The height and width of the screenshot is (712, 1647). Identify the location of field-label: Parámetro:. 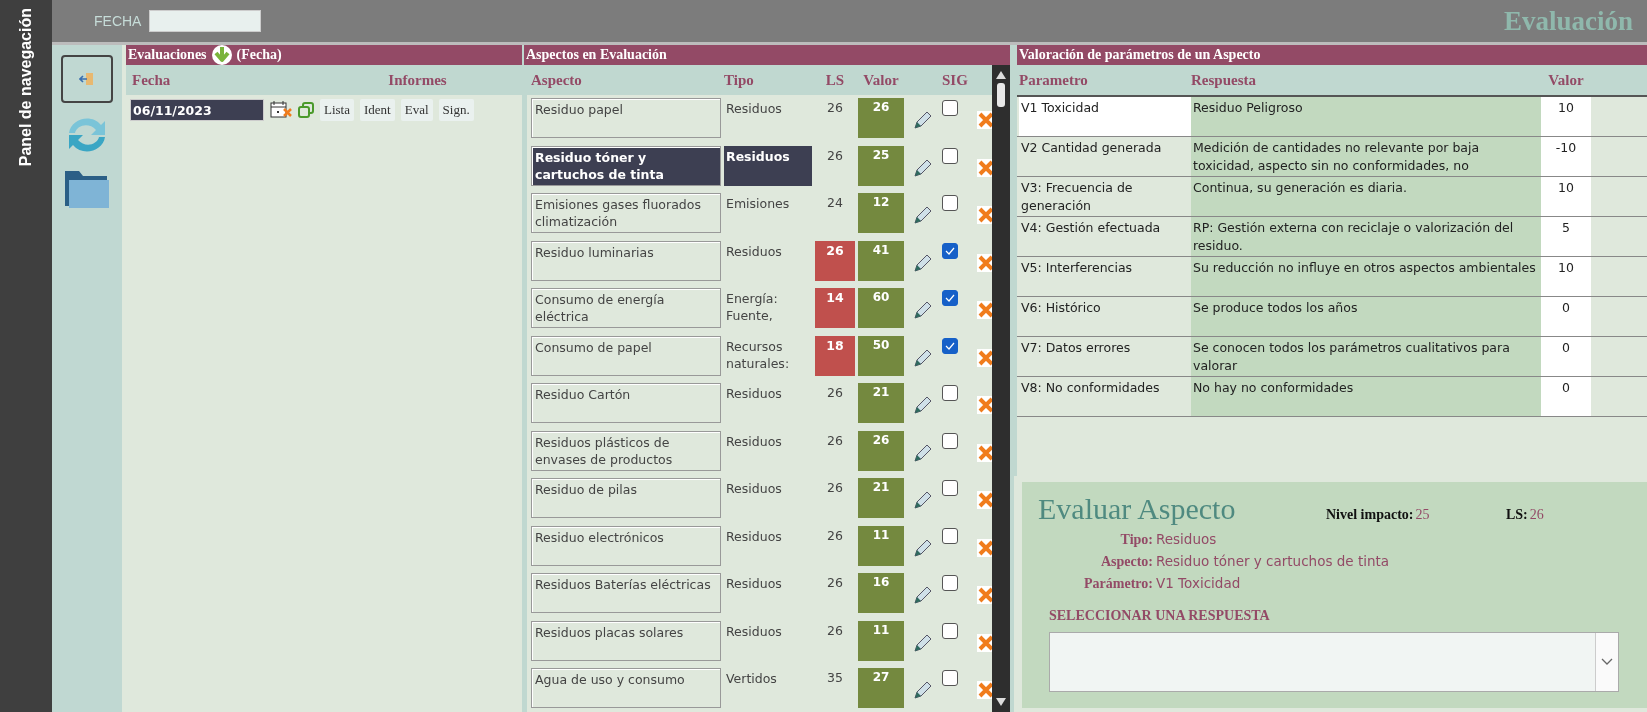
(1118, 584).